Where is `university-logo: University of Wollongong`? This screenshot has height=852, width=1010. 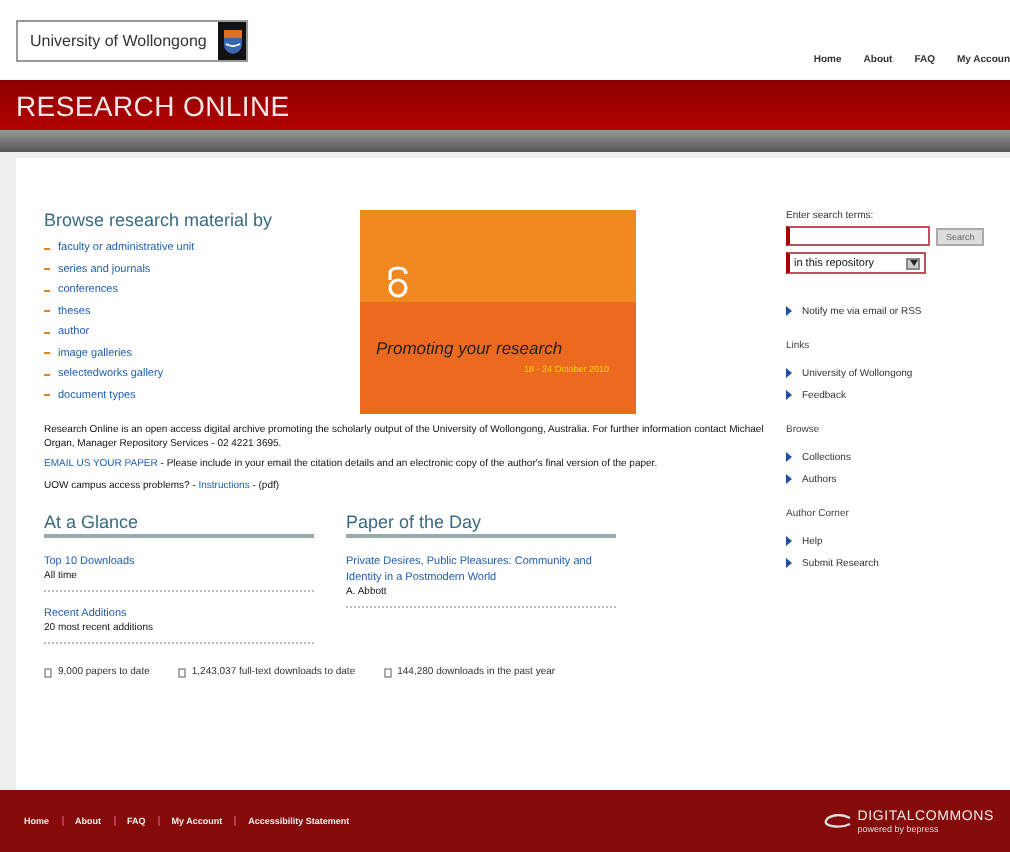 university-logo: University of Wollongong is located at coordinates (132, 41).